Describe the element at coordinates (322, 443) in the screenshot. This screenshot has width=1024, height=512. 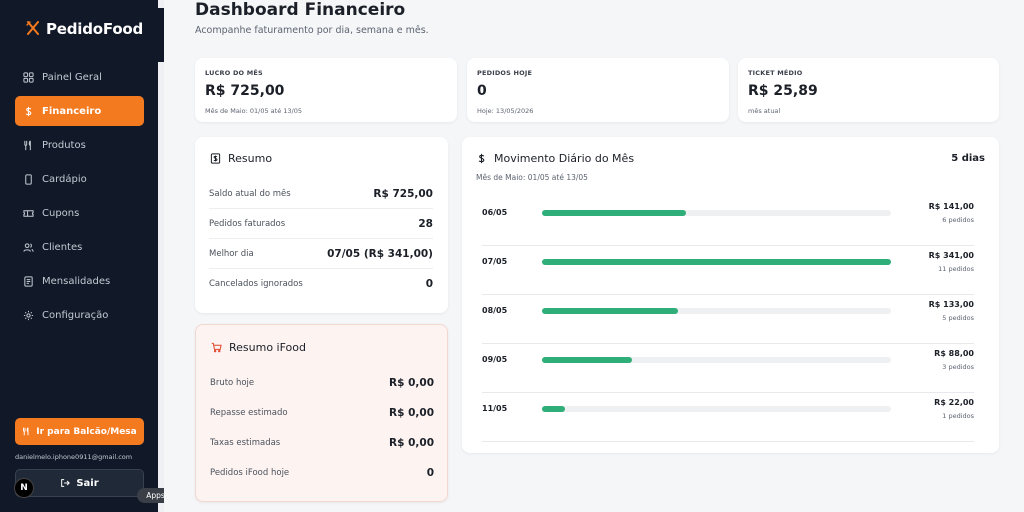
I see `ifood-row: Taxas estimadas R$ 0,00` at that location.